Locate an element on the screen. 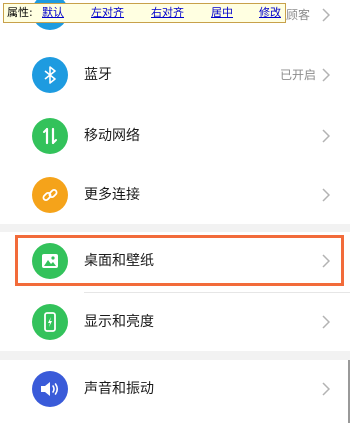 The height and width of the screenshot is (423, 350). mobile-network-label: 移动网络 is located at coordinates (112, 136).